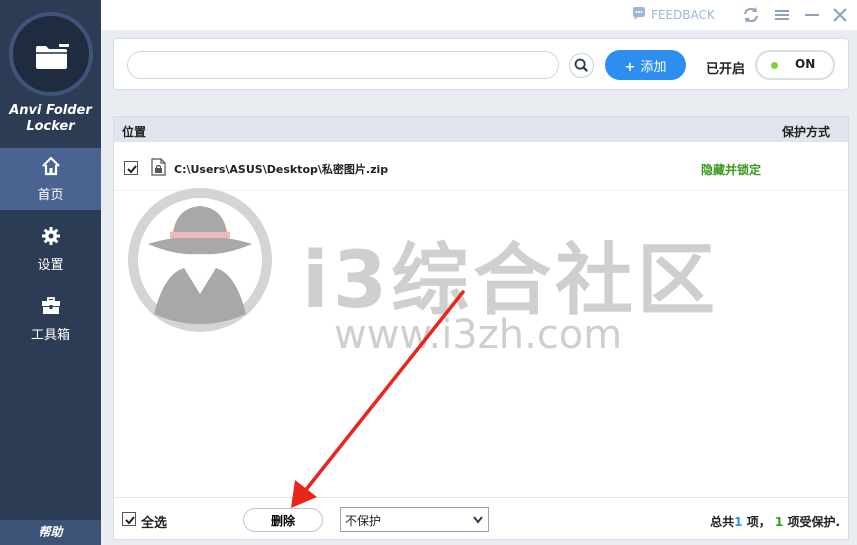 This screenshot has height=545, width=857. I want to click on sidebar-item-label: 工具箱, so click(50, 335).